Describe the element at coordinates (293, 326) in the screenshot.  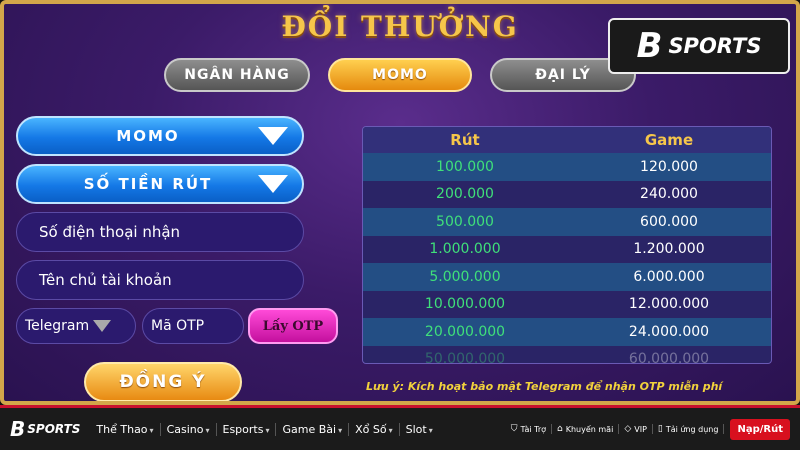
I see `get-otp-button: Lấy OTP` at that location.